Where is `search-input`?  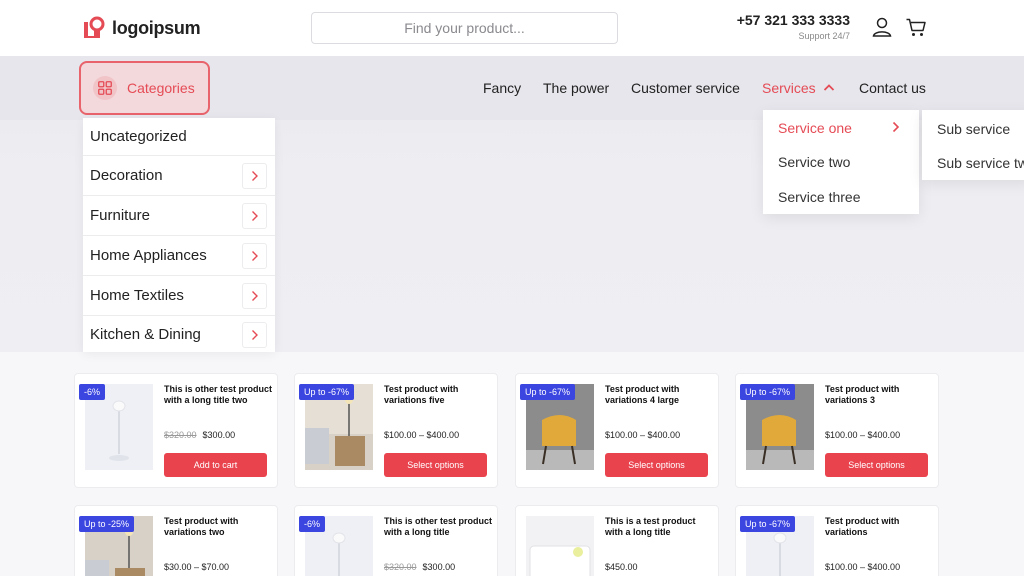 search-input is located at coordinates (464, 28).